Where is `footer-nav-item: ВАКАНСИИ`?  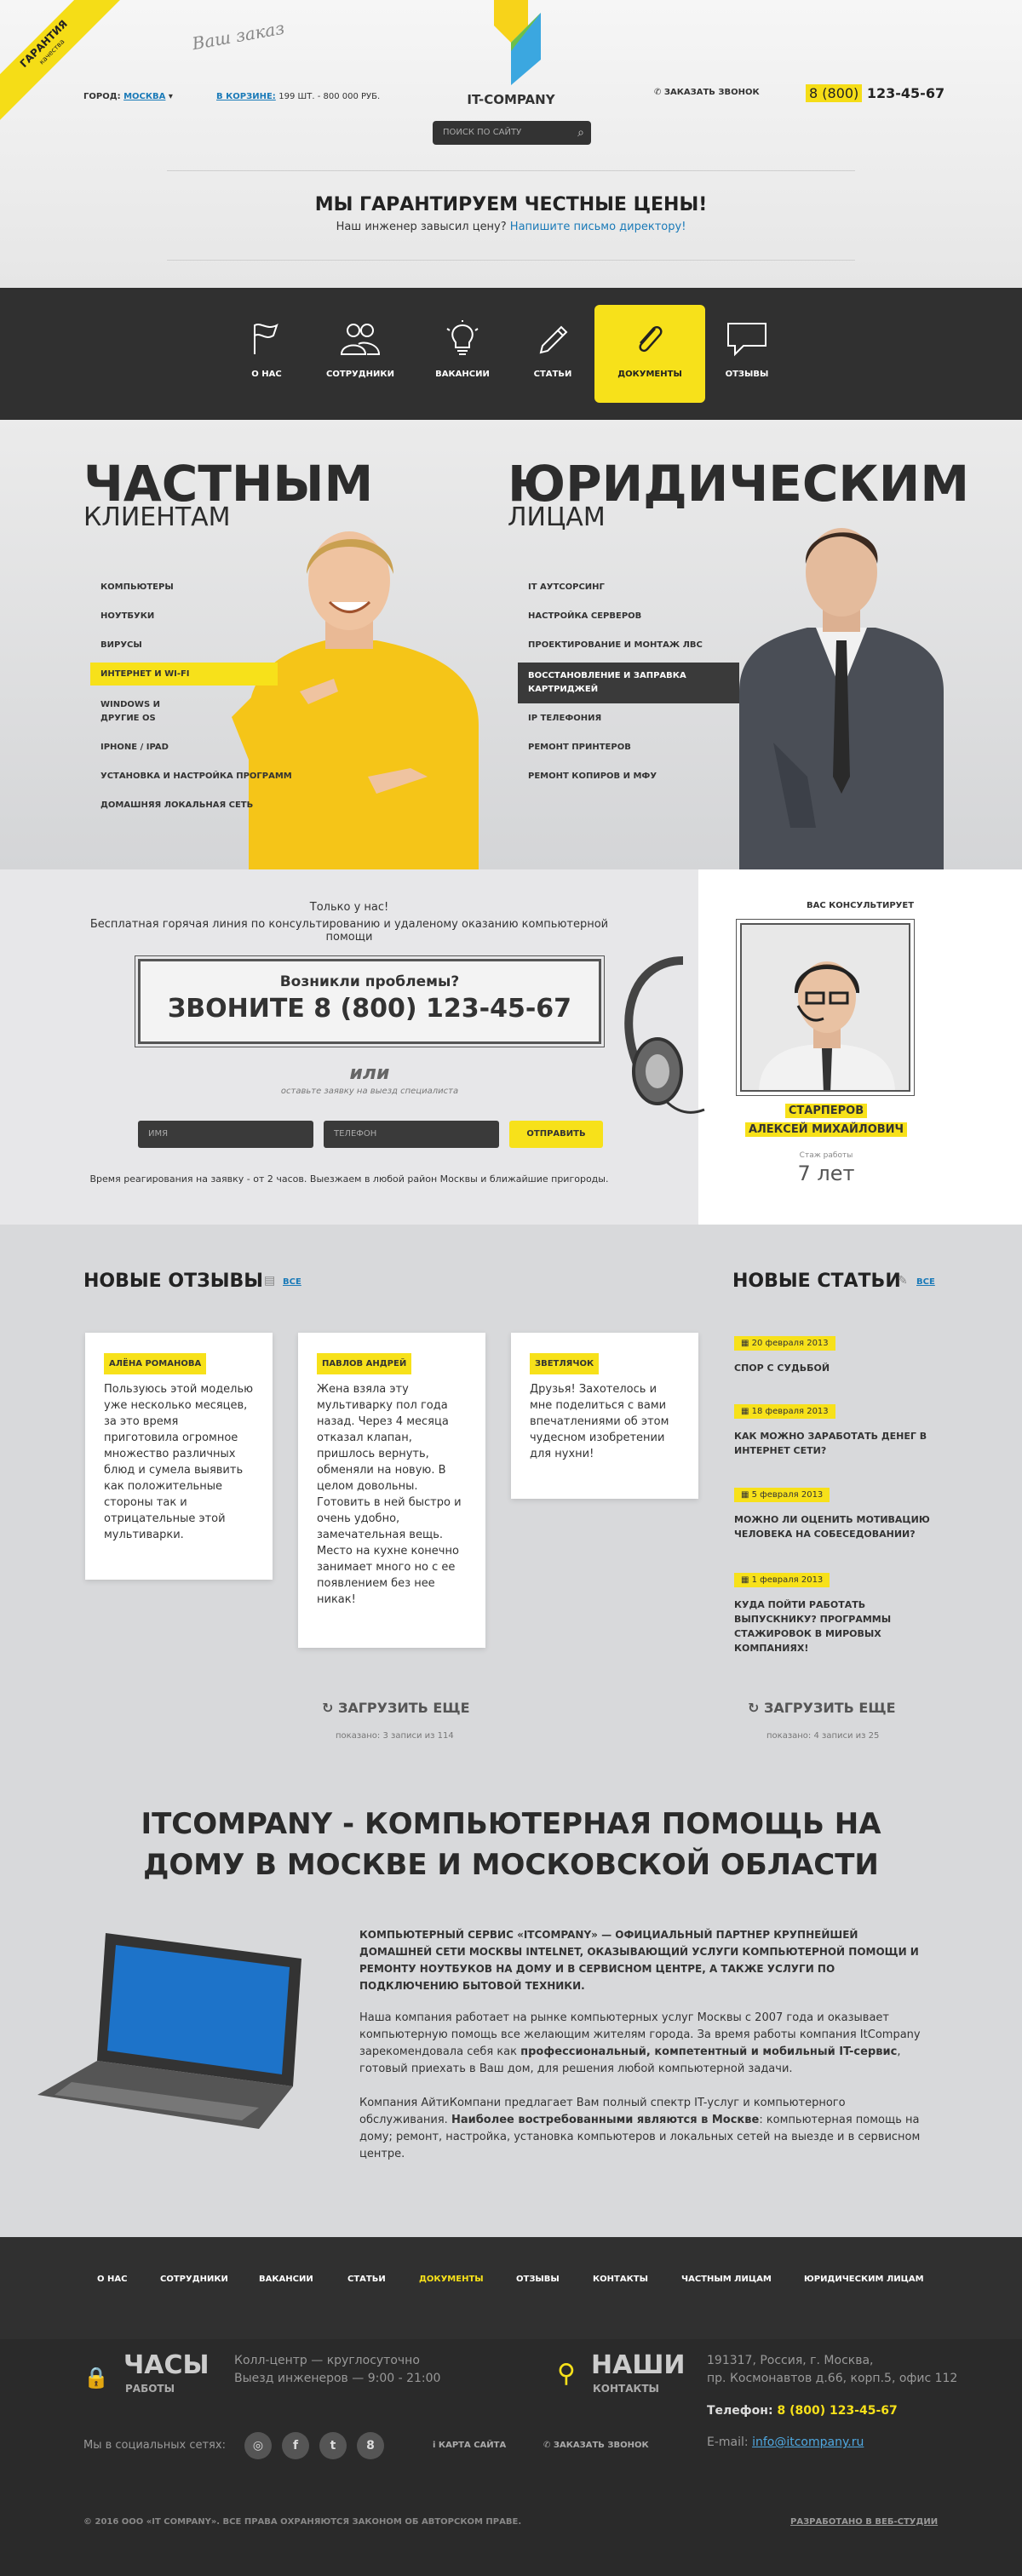 footer-nav-item: ВАКАНСИИ is located at coordinates (286, 2279).